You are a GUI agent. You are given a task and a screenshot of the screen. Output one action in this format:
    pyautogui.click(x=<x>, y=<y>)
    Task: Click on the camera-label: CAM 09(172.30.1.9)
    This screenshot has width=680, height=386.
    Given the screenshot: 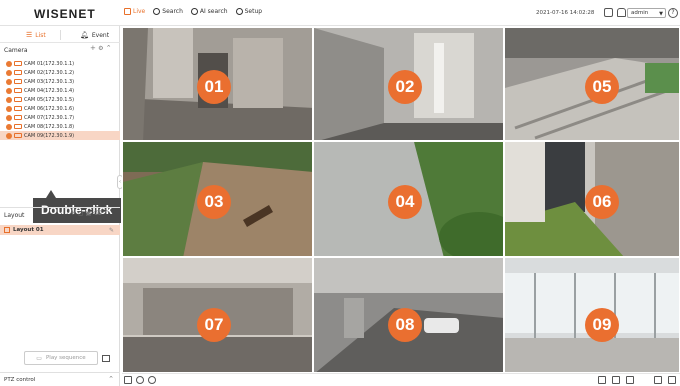 What is the action you would take?
    pyautogui.click(x=49, y=135)
    